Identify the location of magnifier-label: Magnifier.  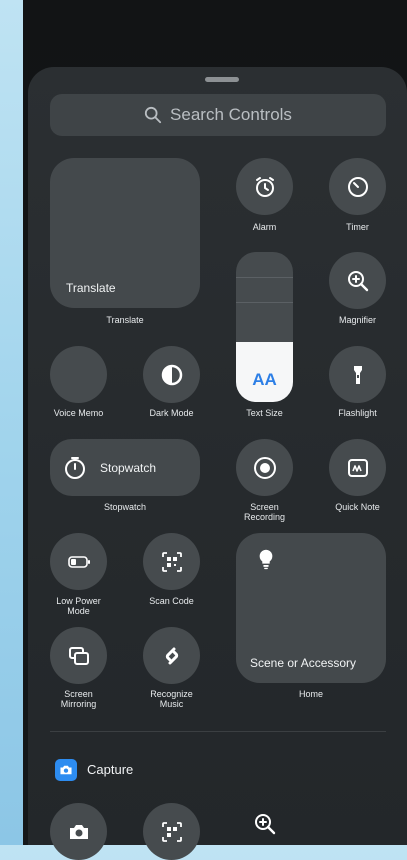
(357, 320).